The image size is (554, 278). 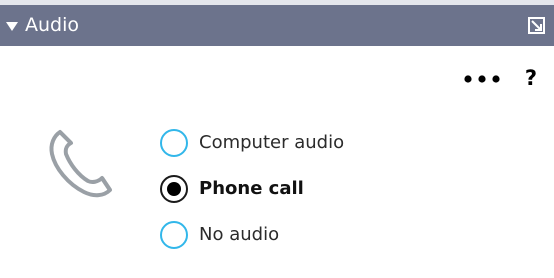 I want to click on phone-handset-icon, so click(x=80, y=164).